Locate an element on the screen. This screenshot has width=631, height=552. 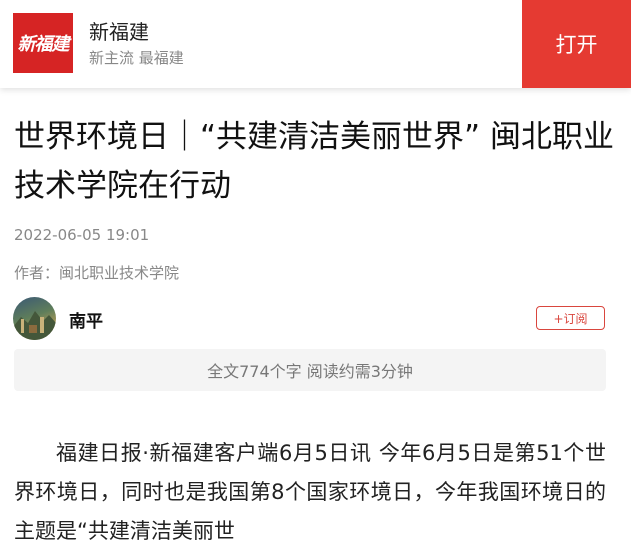
logo-text: 新福建 is located at coordinates (43, 44).